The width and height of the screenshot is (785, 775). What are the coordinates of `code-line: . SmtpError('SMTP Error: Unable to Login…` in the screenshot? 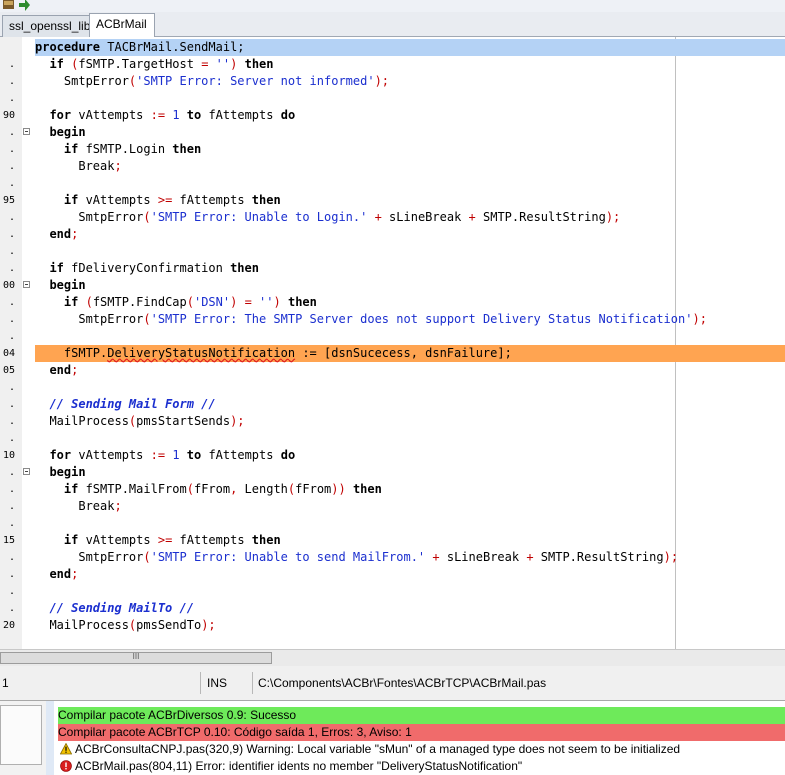 It's located at (392, 217).